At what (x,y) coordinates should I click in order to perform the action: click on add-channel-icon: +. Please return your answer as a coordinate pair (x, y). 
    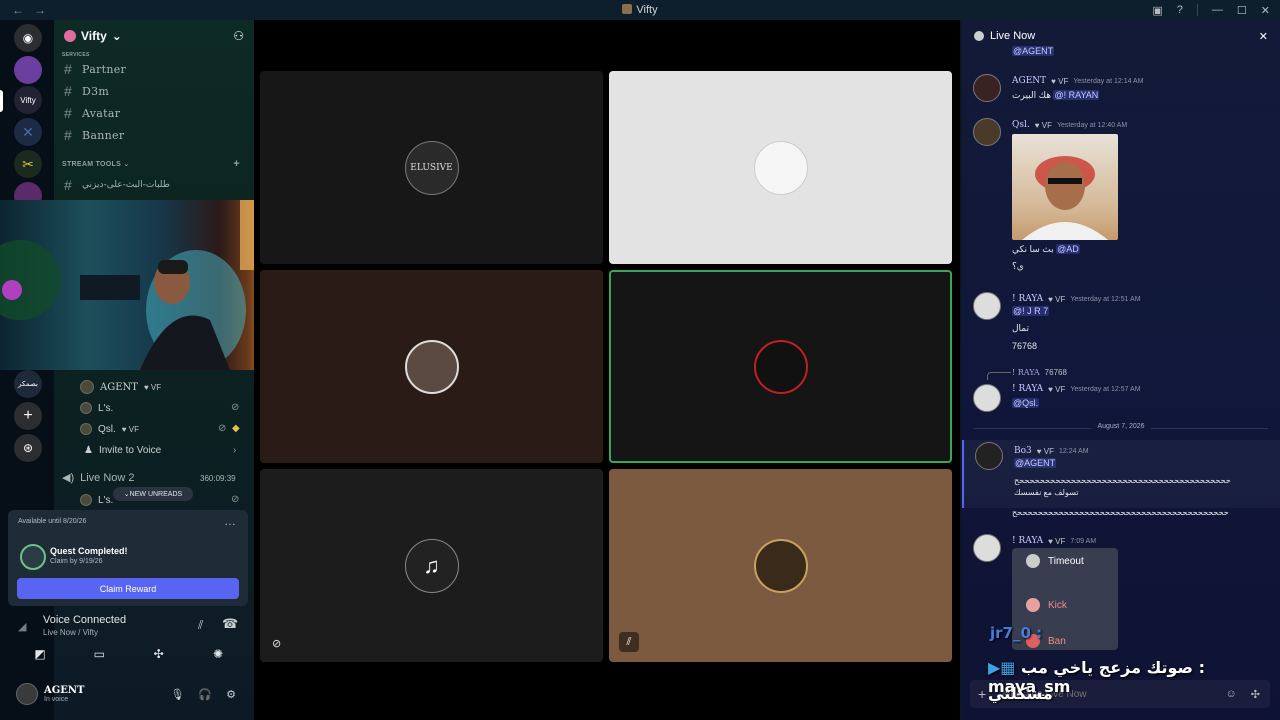
    Looking at the image, I should click on (236, 164).